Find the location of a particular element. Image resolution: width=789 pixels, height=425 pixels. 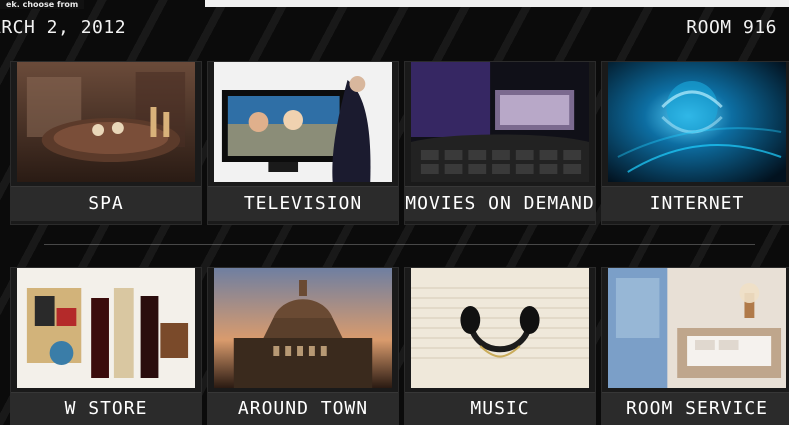

menu-tile-label: INTERNET is located at coordinates (695, 203).